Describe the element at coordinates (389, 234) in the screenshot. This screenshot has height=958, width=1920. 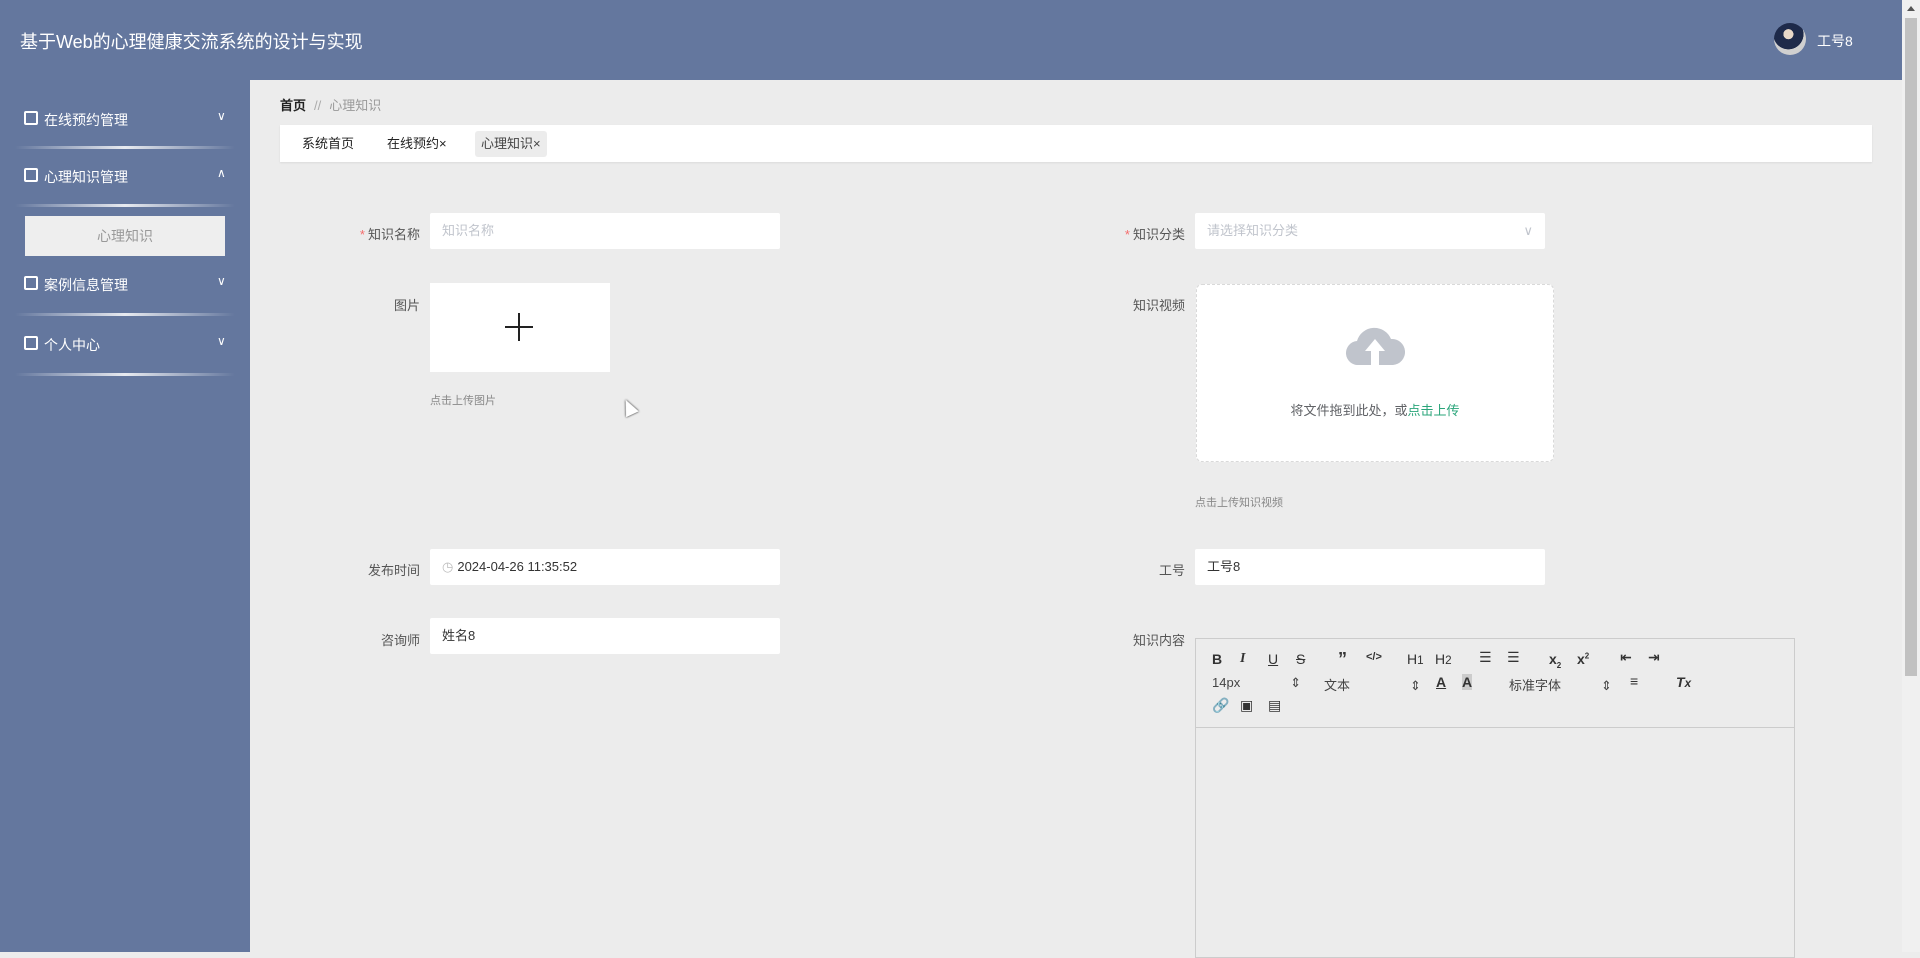
I see `name-label: * 知识名称` at that location.